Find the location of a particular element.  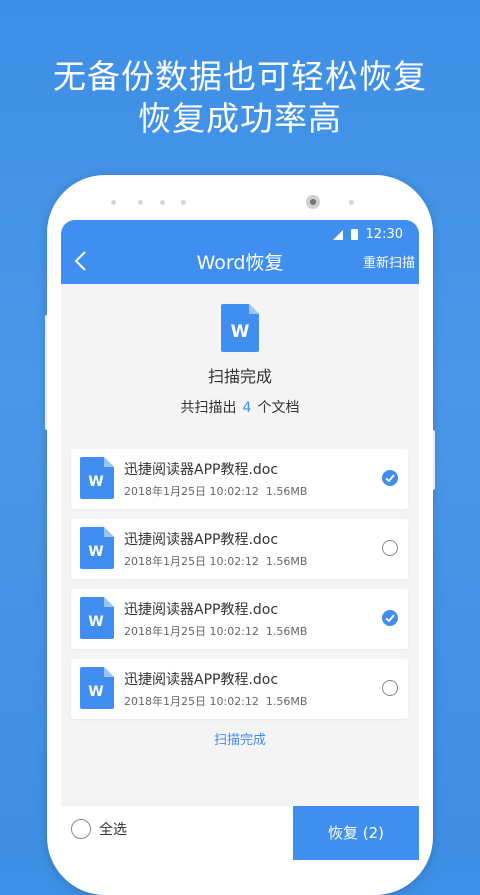

battery-icon is located at coordinates (354, 234).